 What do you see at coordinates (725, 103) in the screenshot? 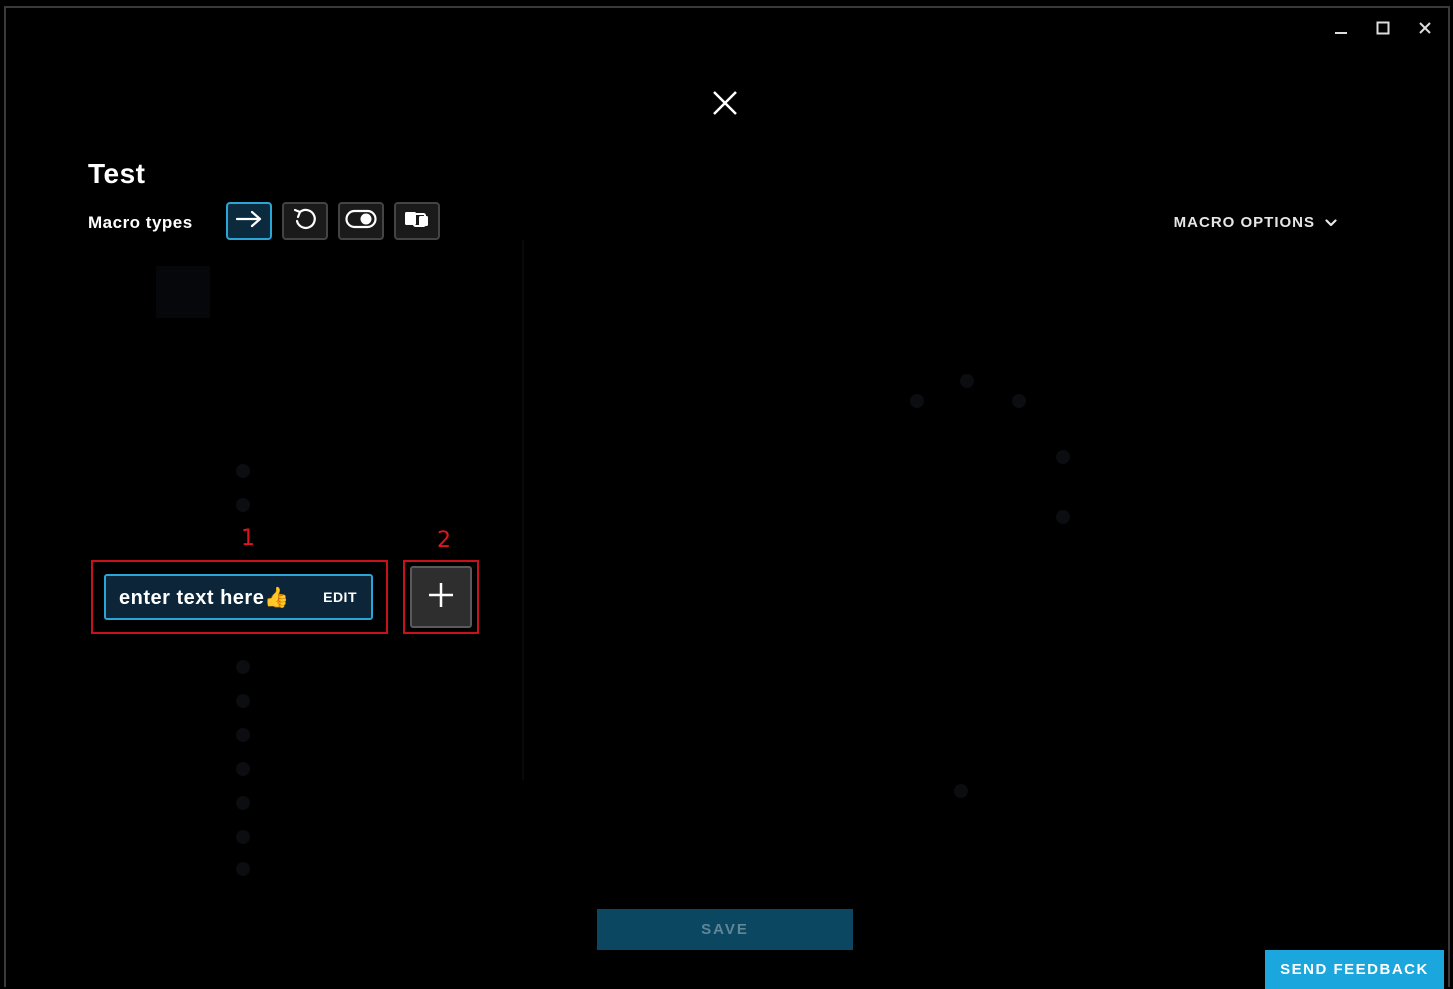
I see `close-x-icon` at bounding box center [725, 103].